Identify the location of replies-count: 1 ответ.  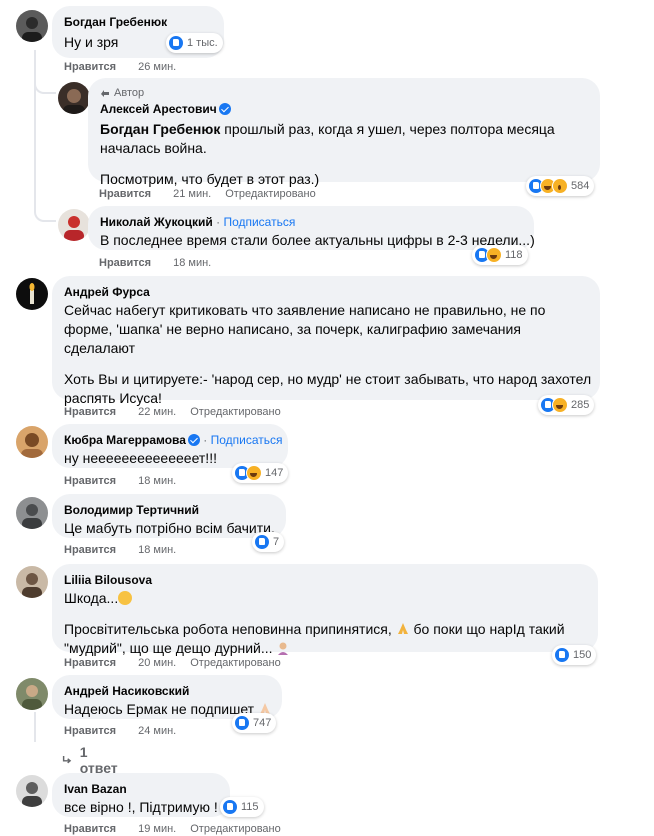
(100, 760).